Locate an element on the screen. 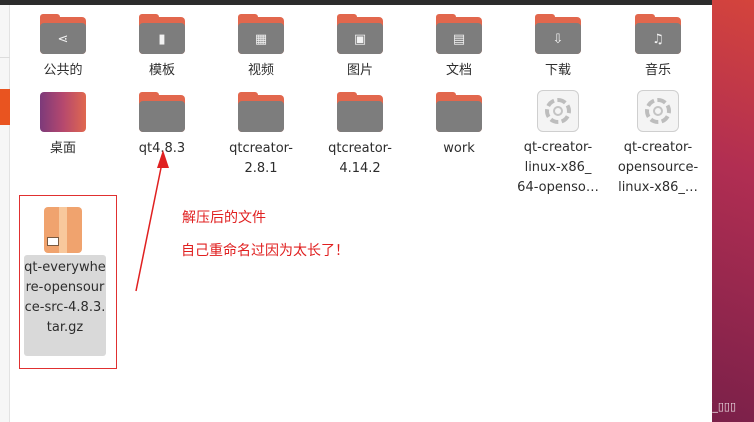 The image size is (754, 422). annotation-text-renamed: 自己重命名过因为太长了！ is located at coordinates (265, 251).